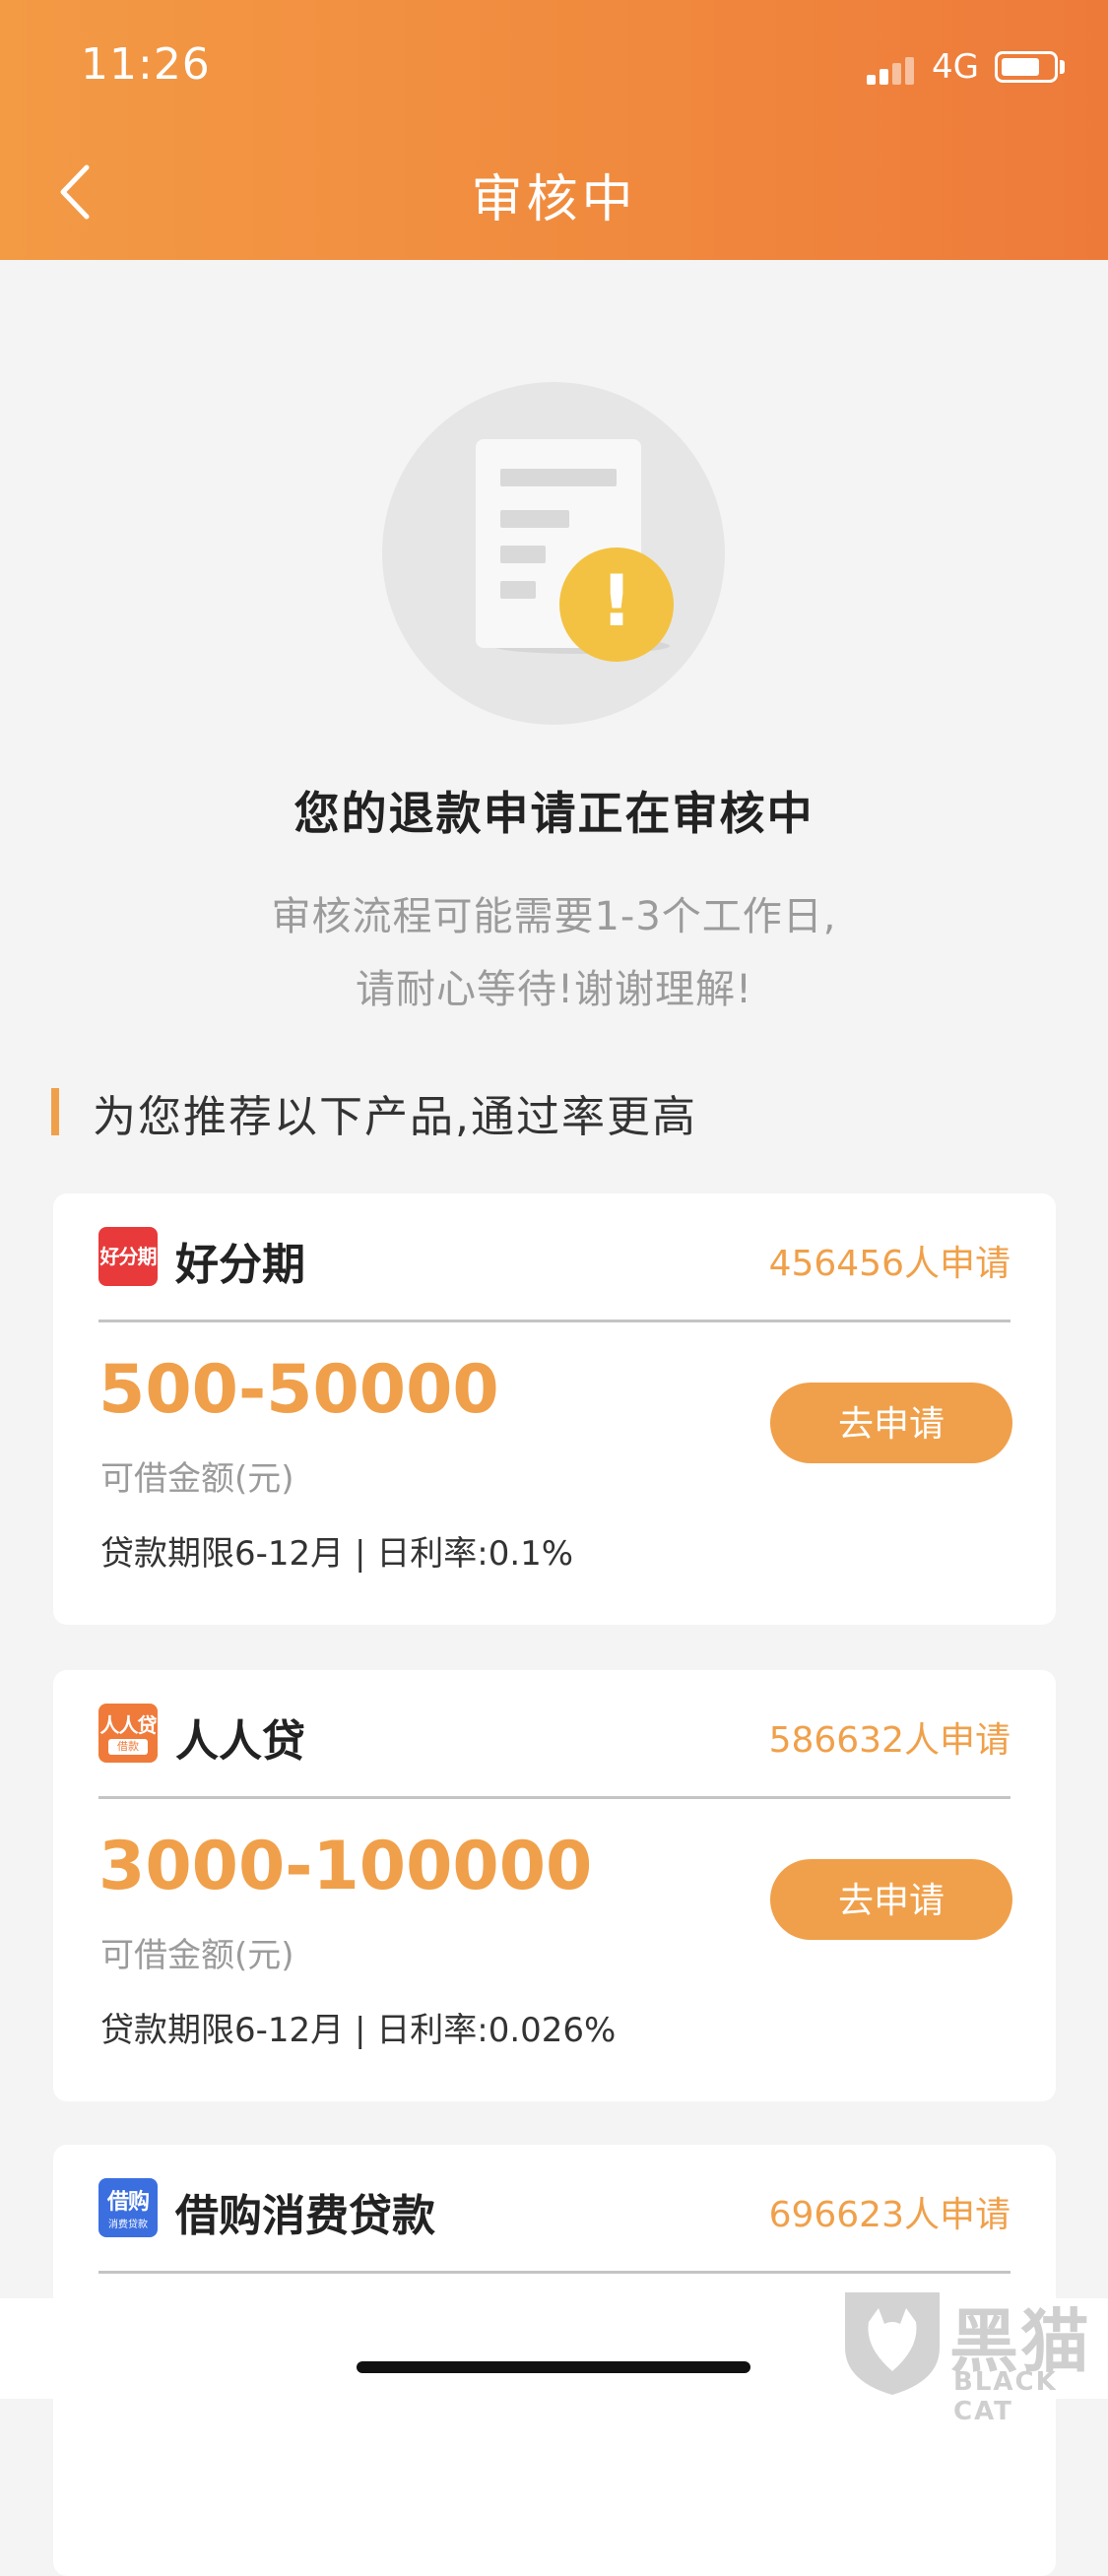  What do you see at coordinates (345, 1866) in the screenshot?
I see `loan-amount: 3000-100000` at bounding box center [345, 1866].